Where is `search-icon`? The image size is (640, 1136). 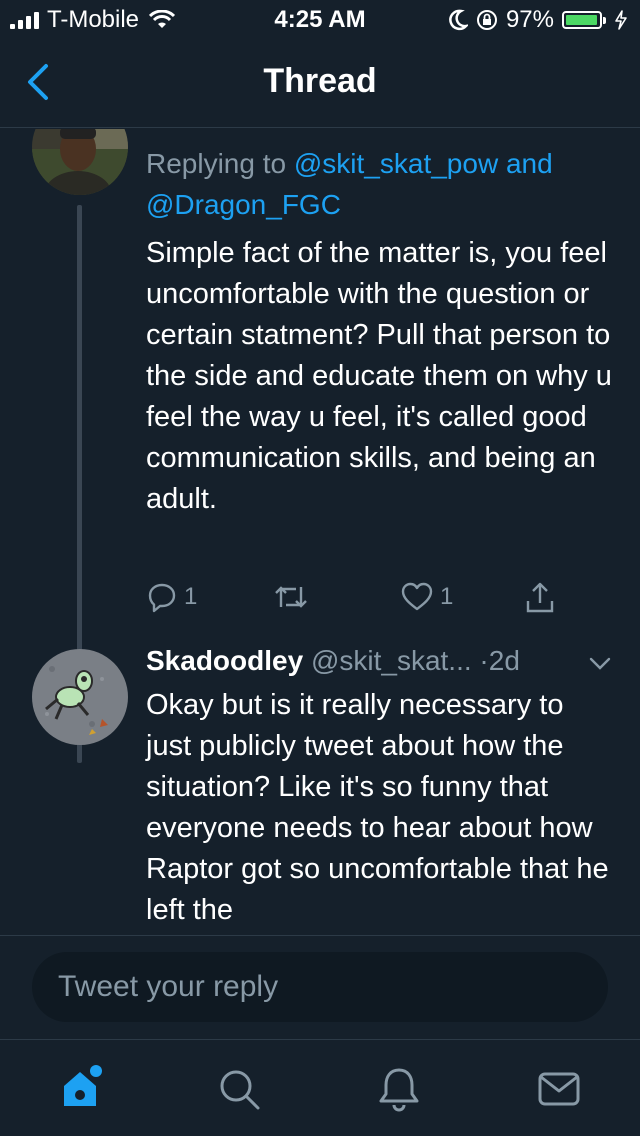
search-icon is located at coordinates (239, 1089).